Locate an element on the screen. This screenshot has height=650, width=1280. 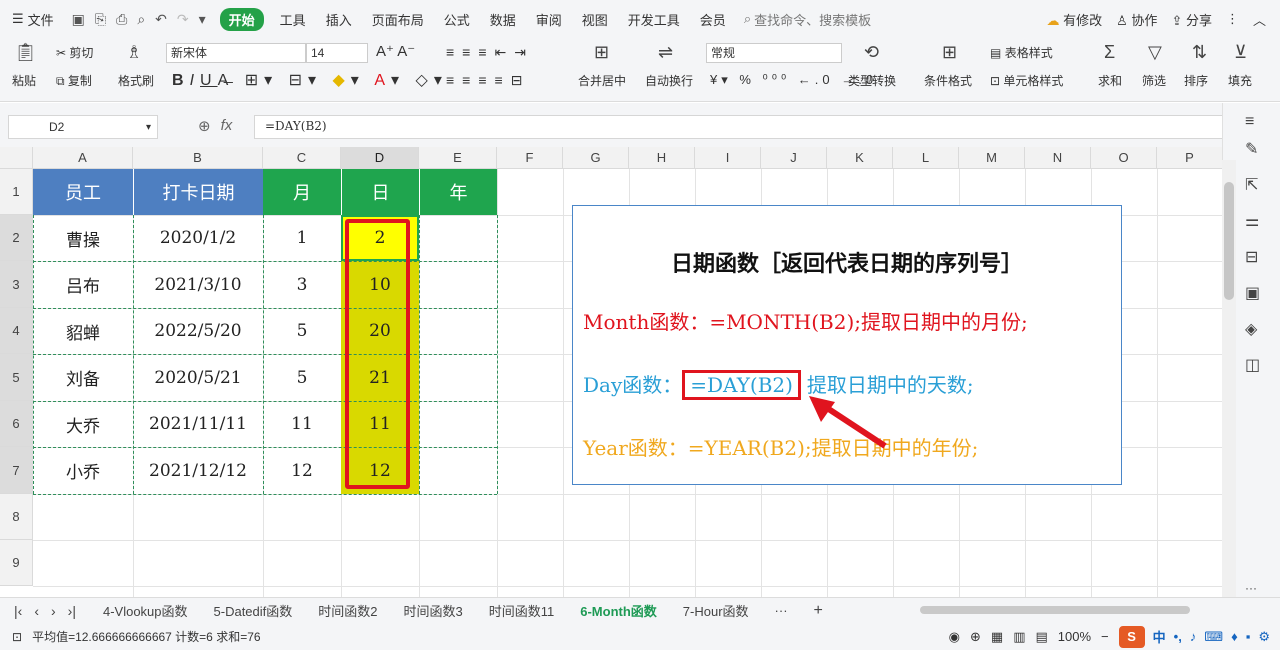
cell-date: 2021/3/10 is located at coordinates (198, 284).